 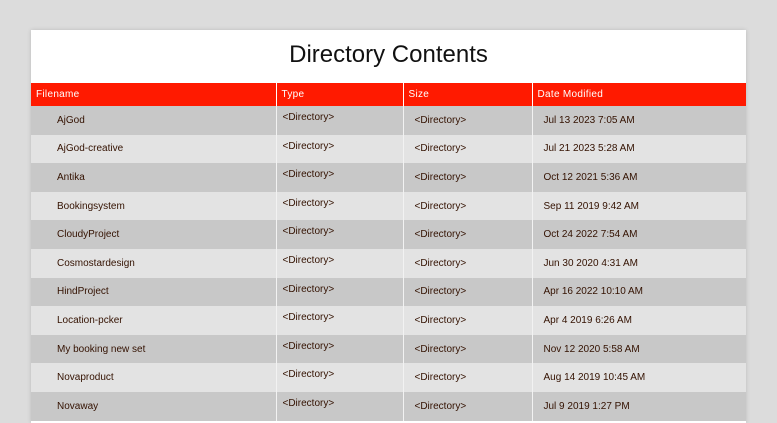 I want to click on header-row: Filename Type Size Date Modified, so click(x=388, y=94).